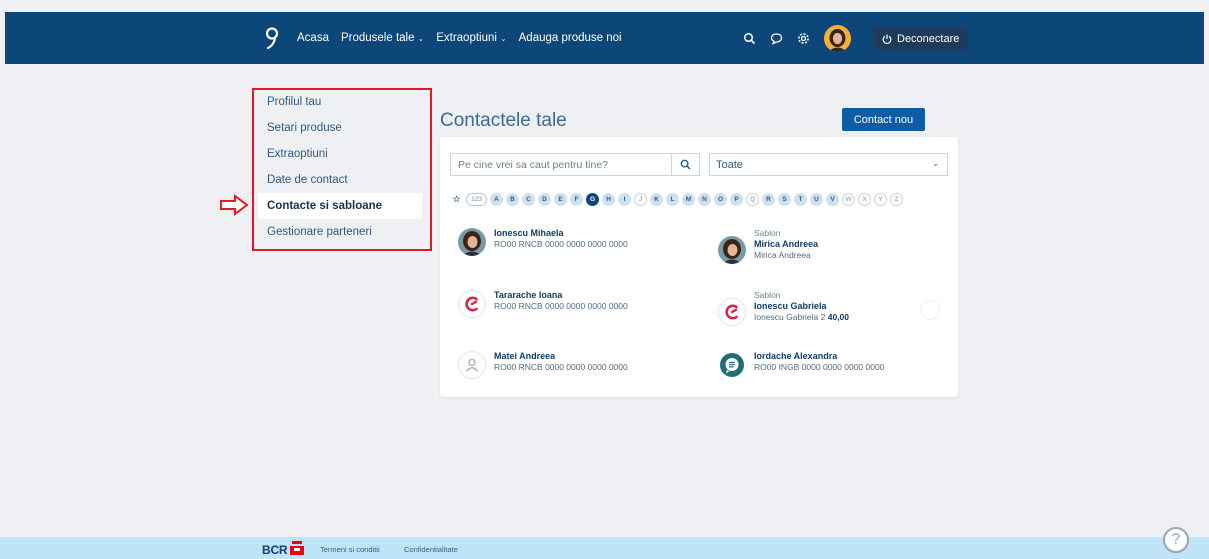 This screenshot has width=1209, height=559. I want to click on search-input, so click(561, 164).